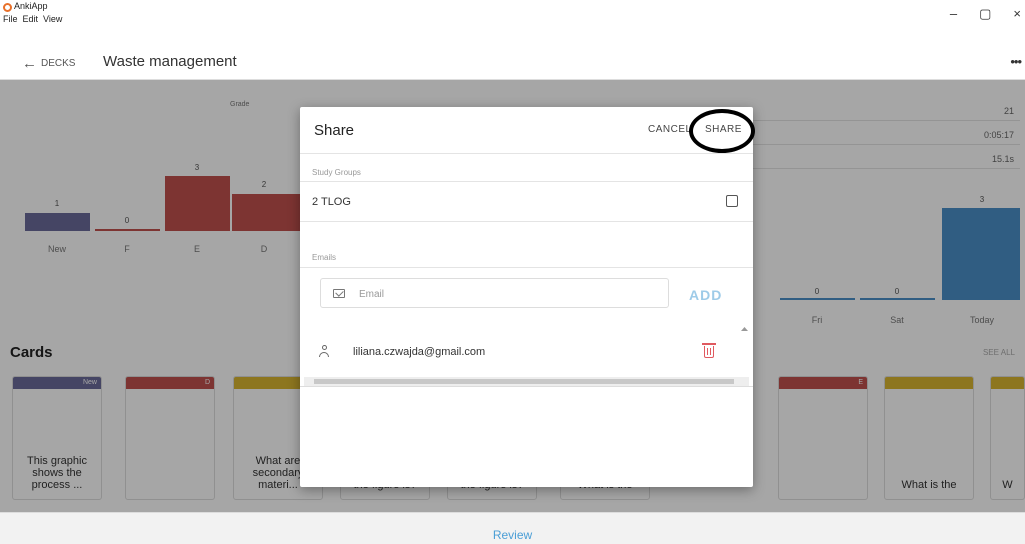 The image size is (1025, 544). I want to click on study-group-checkbox, so click(732, 201).